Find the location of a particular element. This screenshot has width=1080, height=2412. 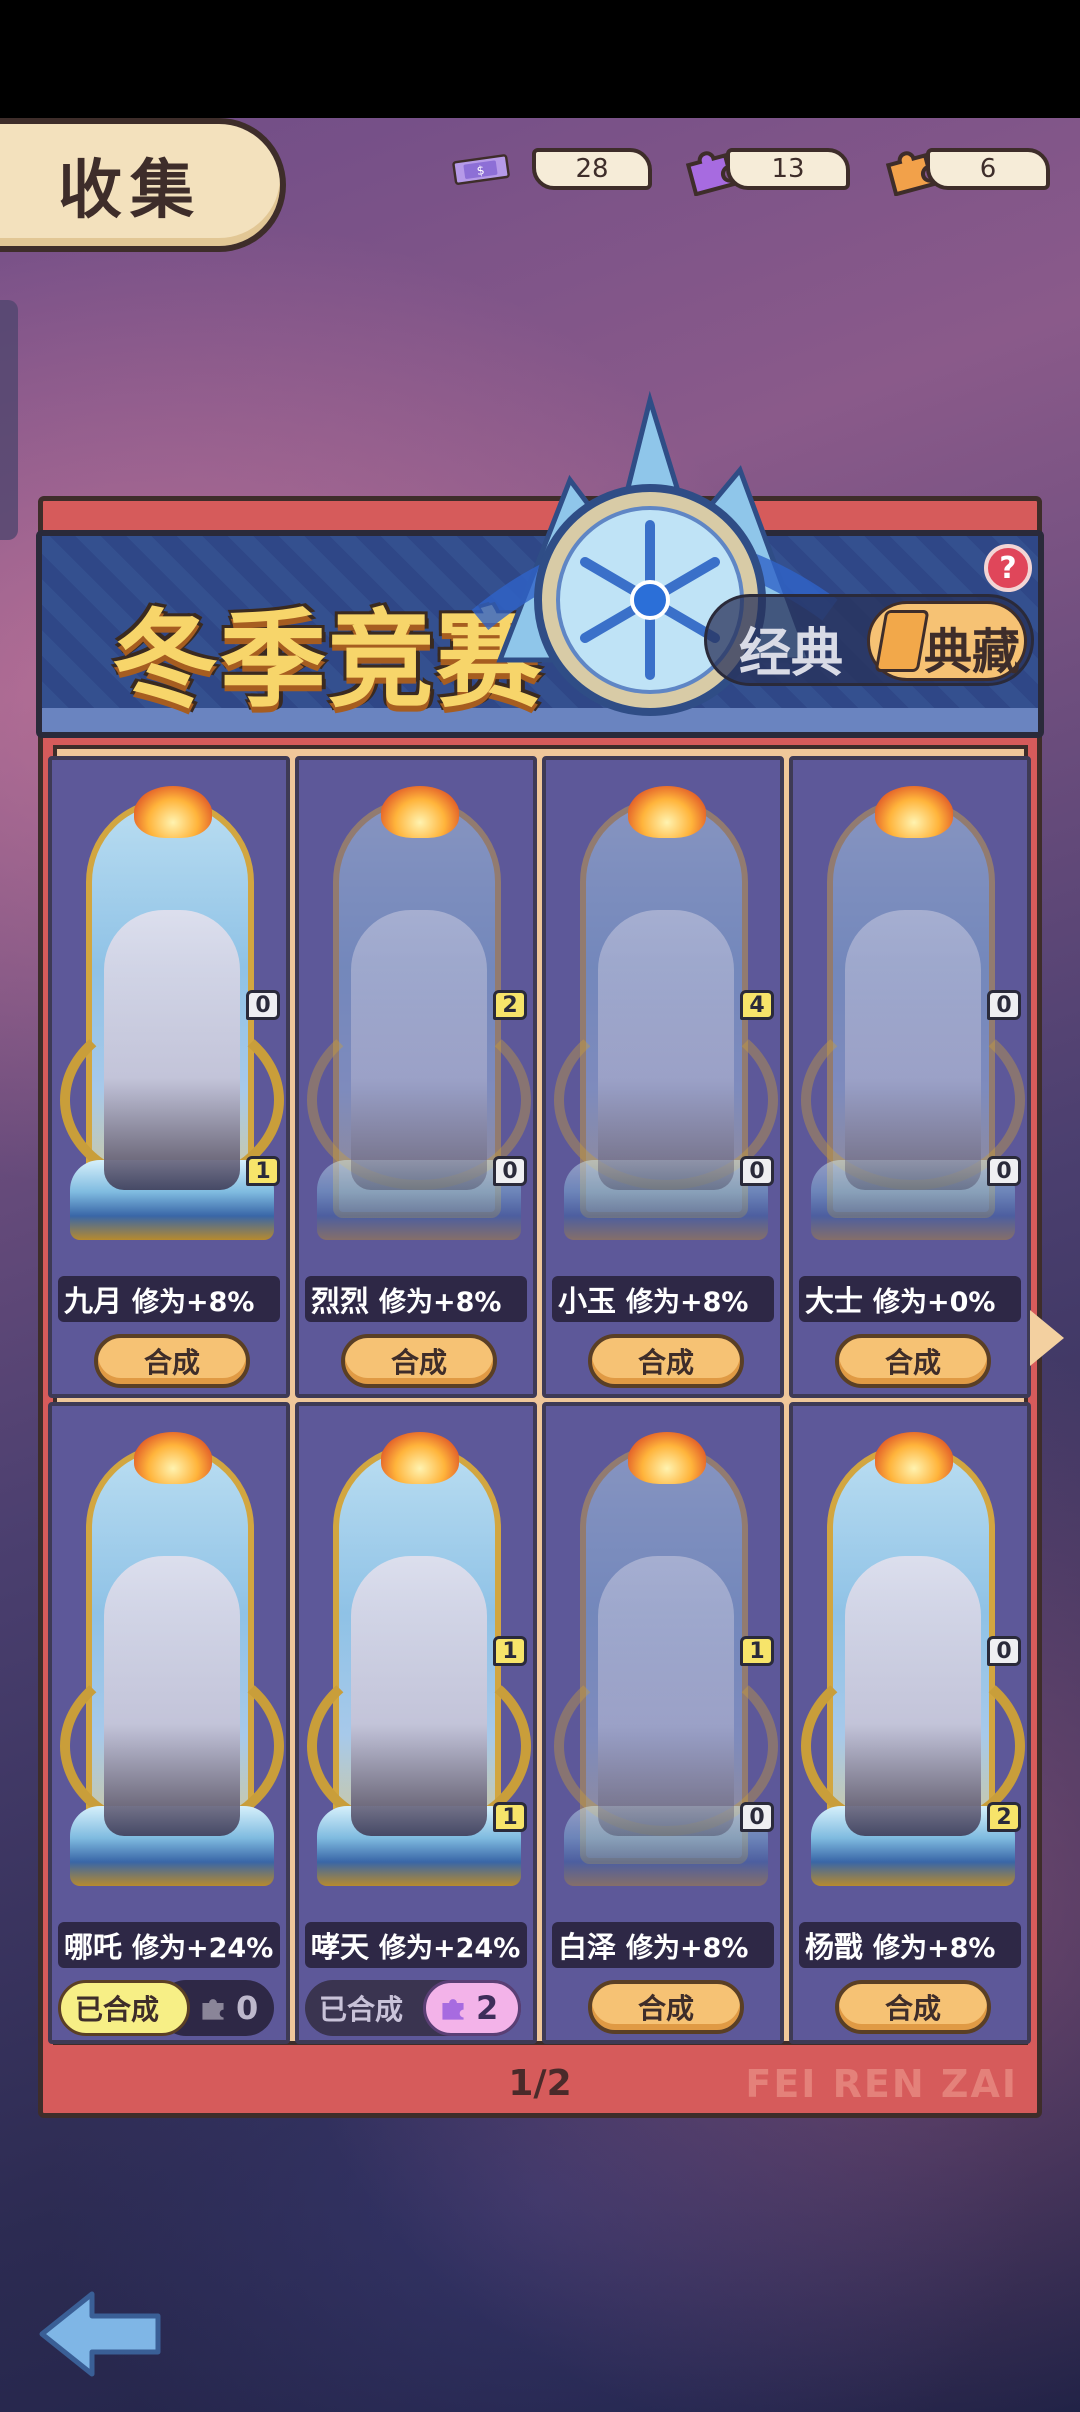

character-name: 哪吒 is located at coordinates (93, 1947).